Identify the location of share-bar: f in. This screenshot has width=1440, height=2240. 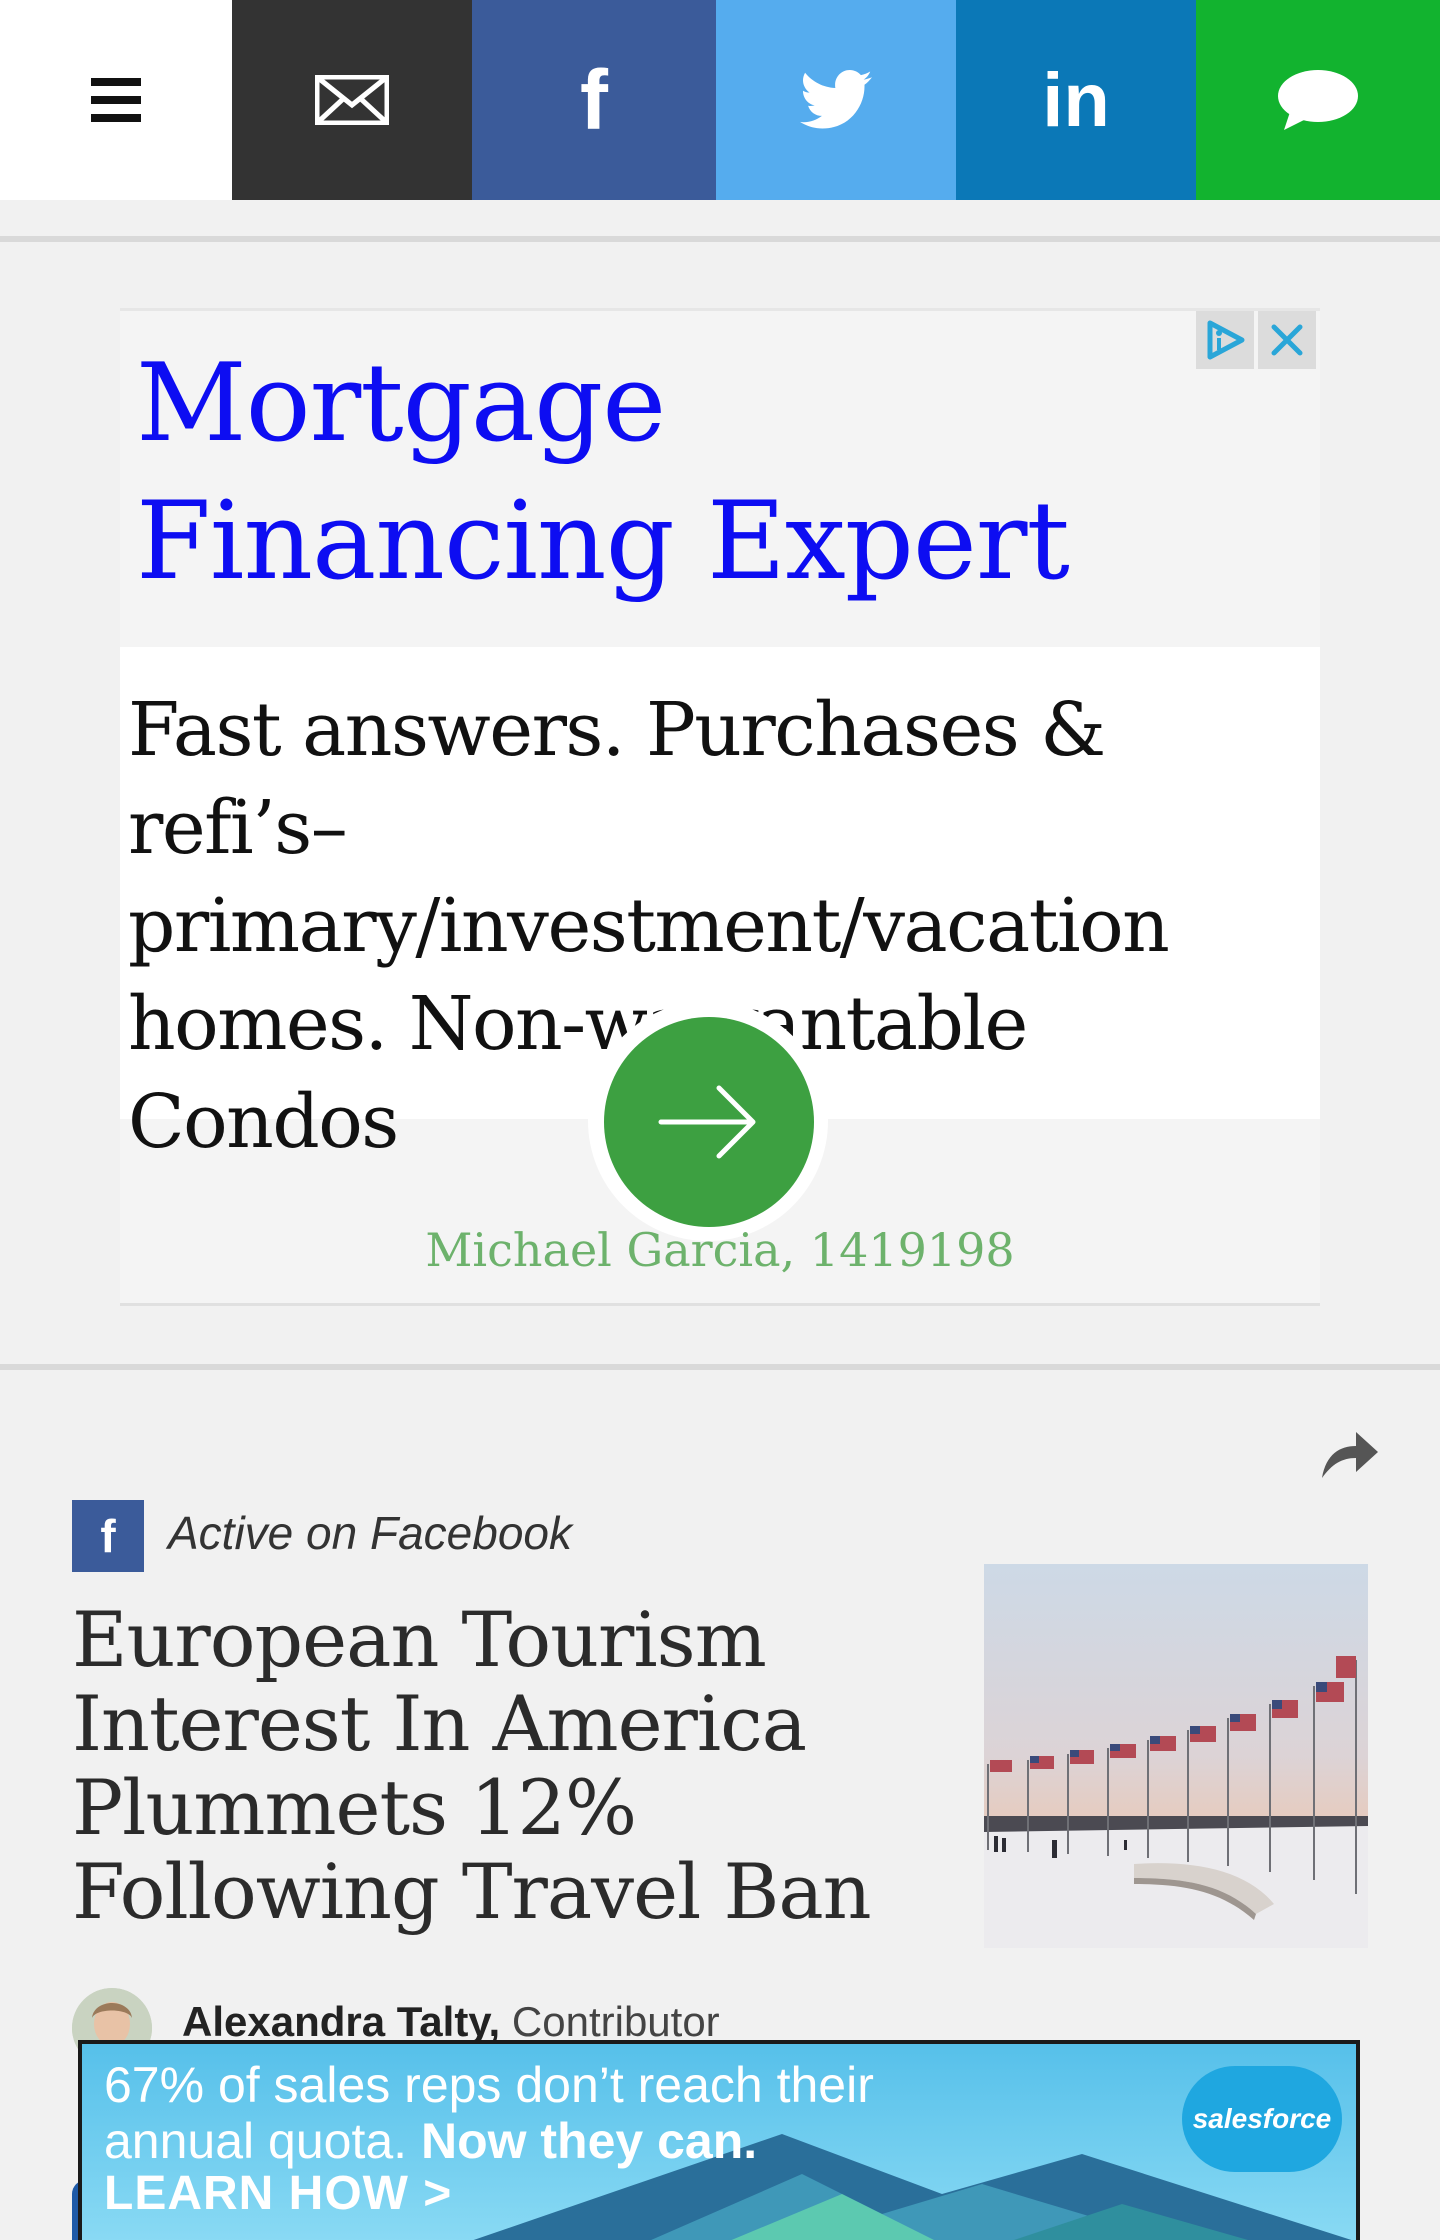
(720, 100).